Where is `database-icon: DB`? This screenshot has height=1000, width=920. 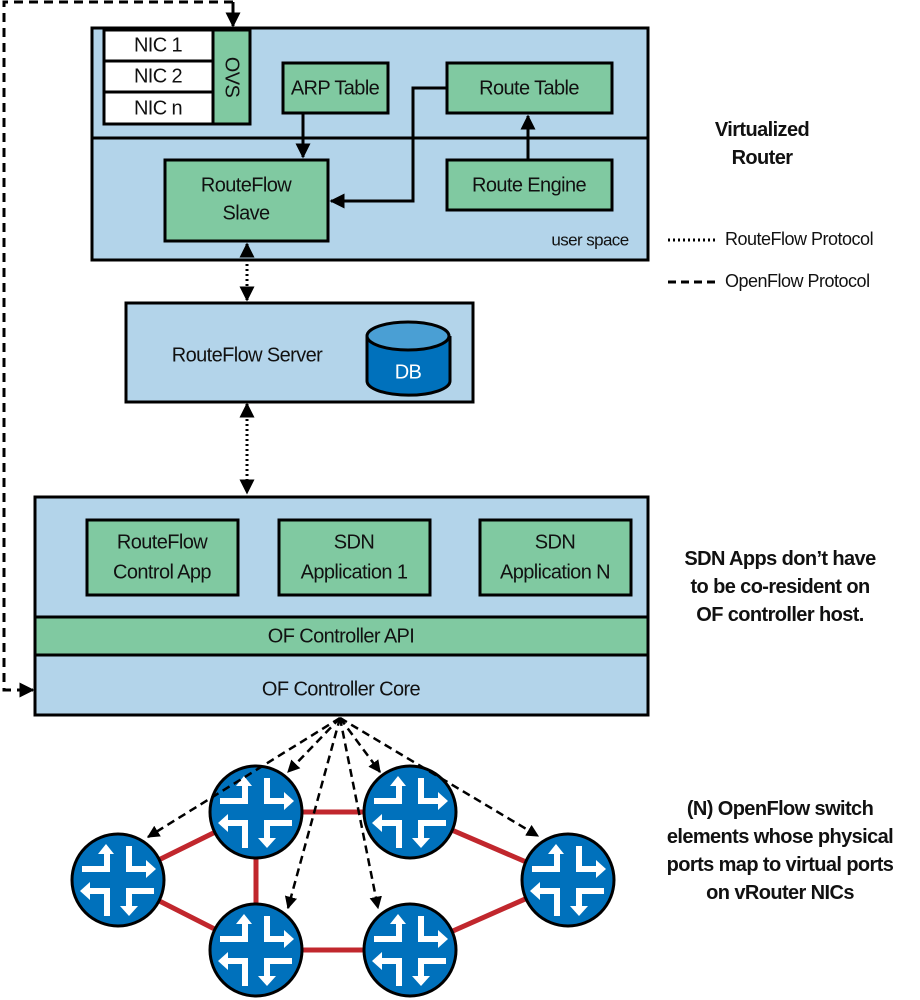 database-icon: DB is located at coordinates (408, 358).